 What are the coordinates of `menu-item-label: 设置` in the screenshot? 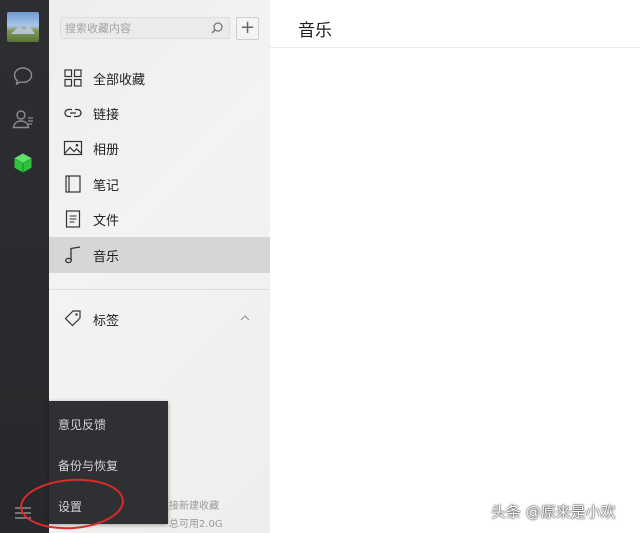 It's located at (70, 507).